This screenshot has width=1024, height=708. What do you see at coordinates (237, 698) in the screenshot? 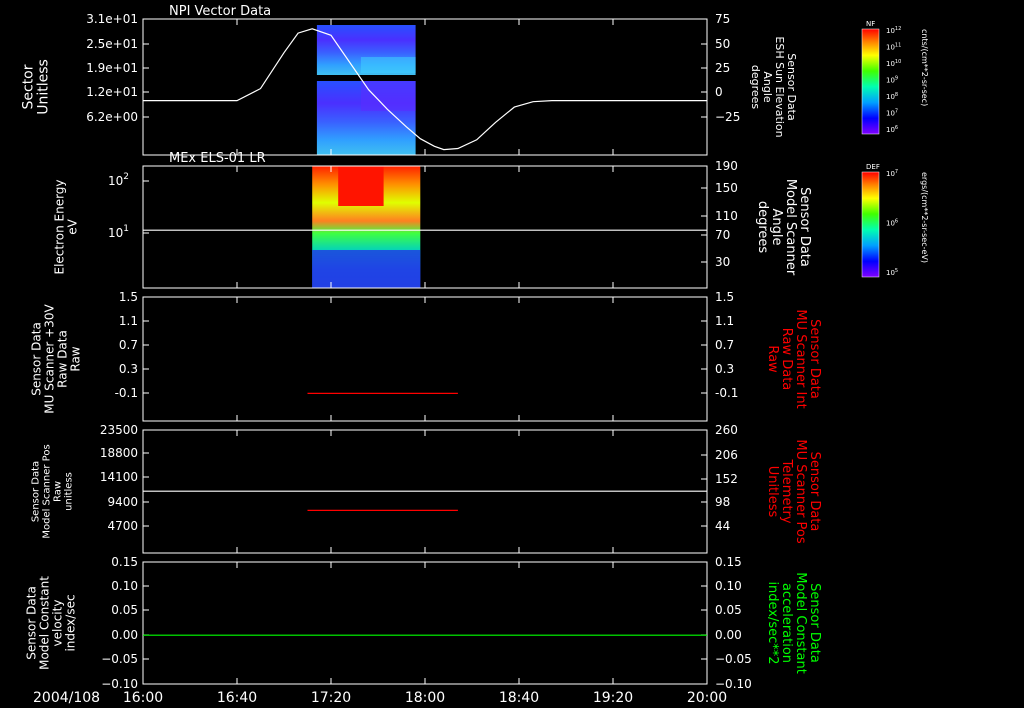
I see `time-tick-label: 16:40` at bounding box center [237, 698].